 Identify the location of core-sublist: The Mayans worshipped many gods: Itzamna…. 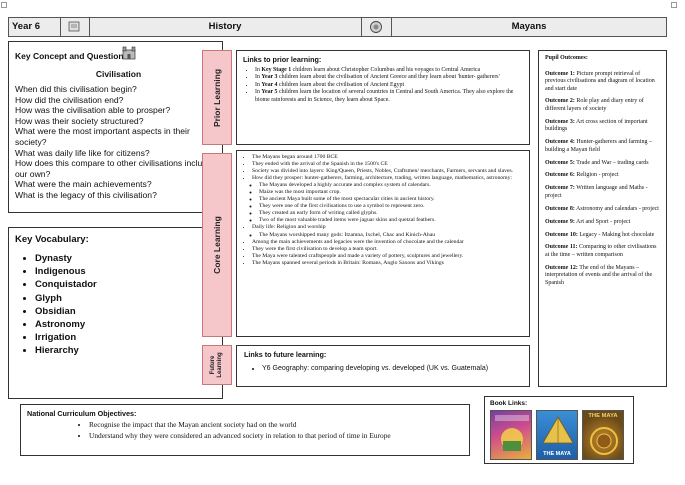
(383, 235).